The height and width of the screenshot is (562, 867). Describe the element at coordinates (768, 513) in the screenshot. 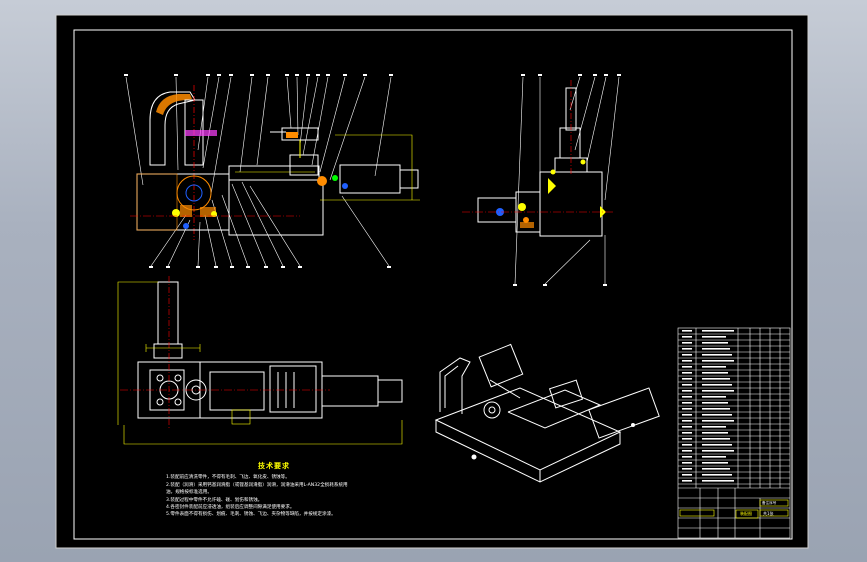

I see `title-block-sheet: 共1张` at that location.